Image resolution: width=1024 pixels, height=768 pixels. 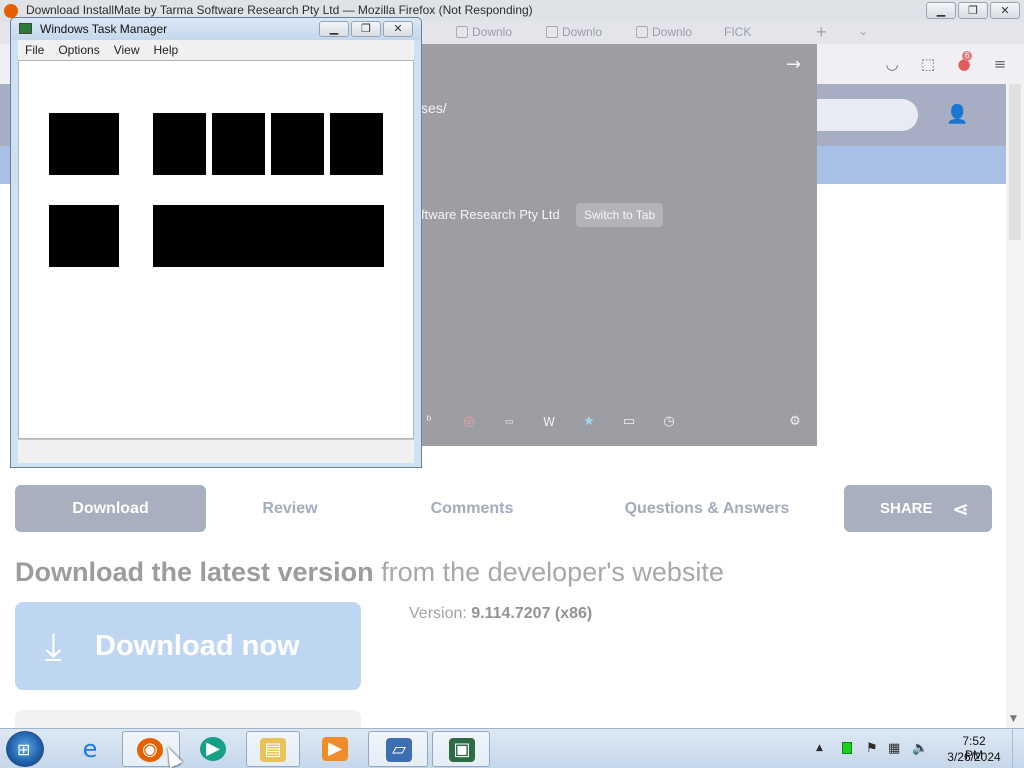 What do you see at coordinates (669, 422) in the screenshot?
I see `history-clock-icon: ◷` at bounding box center [669, 422].